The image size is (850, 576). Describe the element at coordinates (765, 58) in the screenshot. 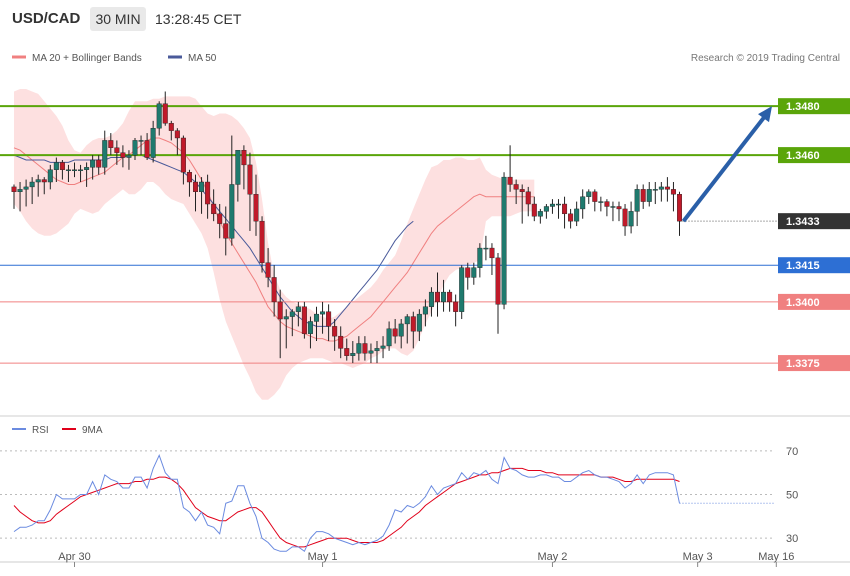

I see `copyright-text: Research © 2019 Trading Central` at that location.